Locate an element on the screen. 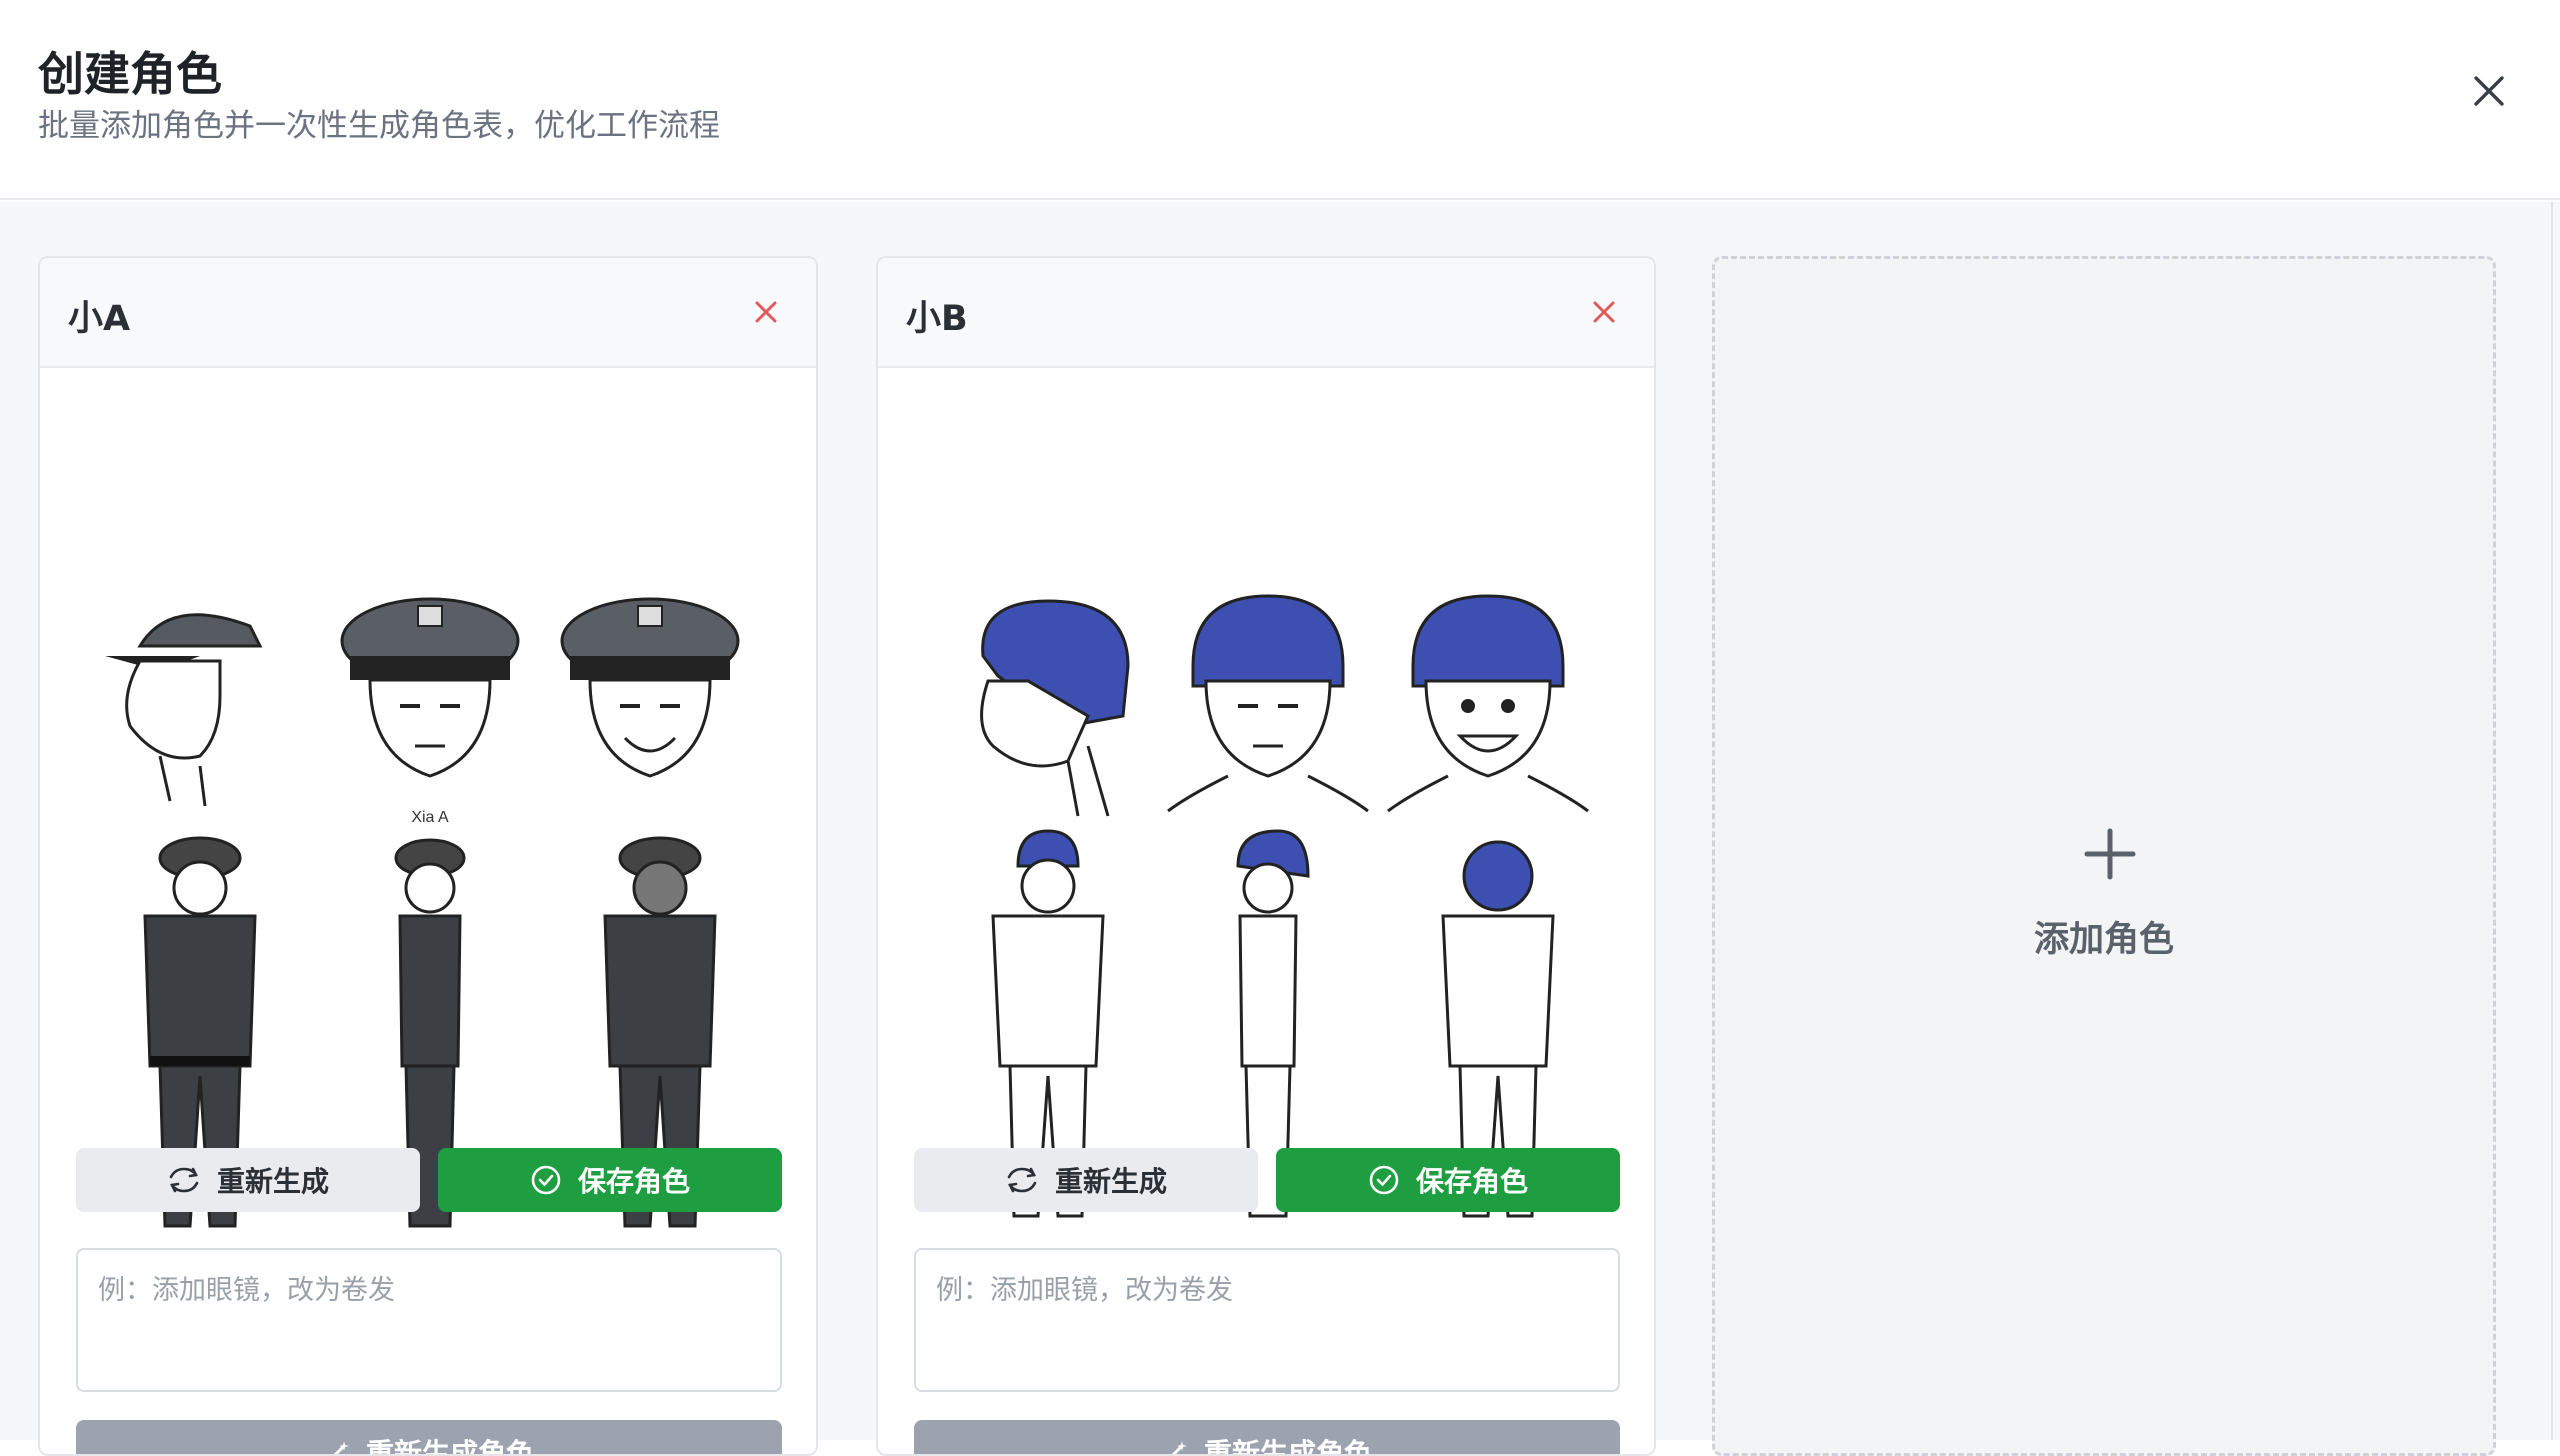 This screenshot has width=2560, height=1456. plus-icon is located at coordinates (2110, 854).